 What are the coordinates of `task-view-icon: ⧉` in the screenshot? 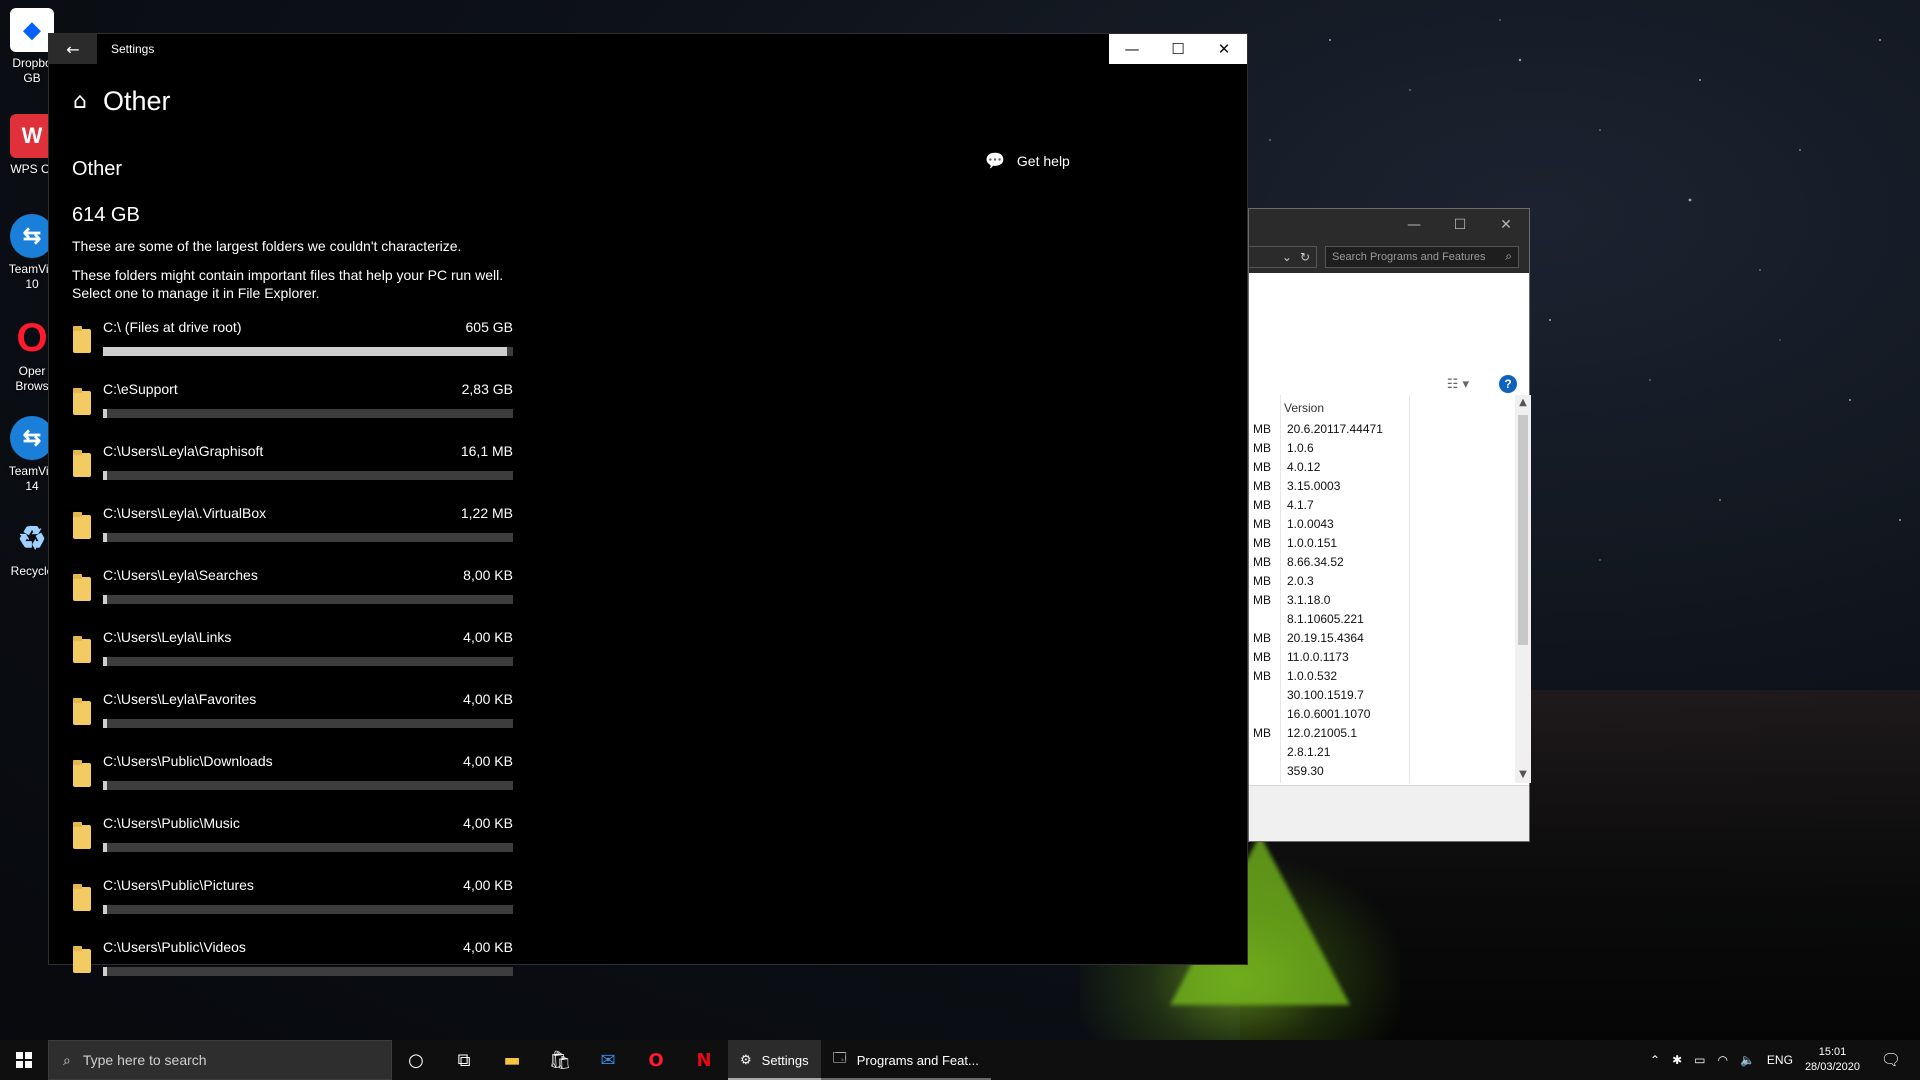 It's located at (464, 1060).